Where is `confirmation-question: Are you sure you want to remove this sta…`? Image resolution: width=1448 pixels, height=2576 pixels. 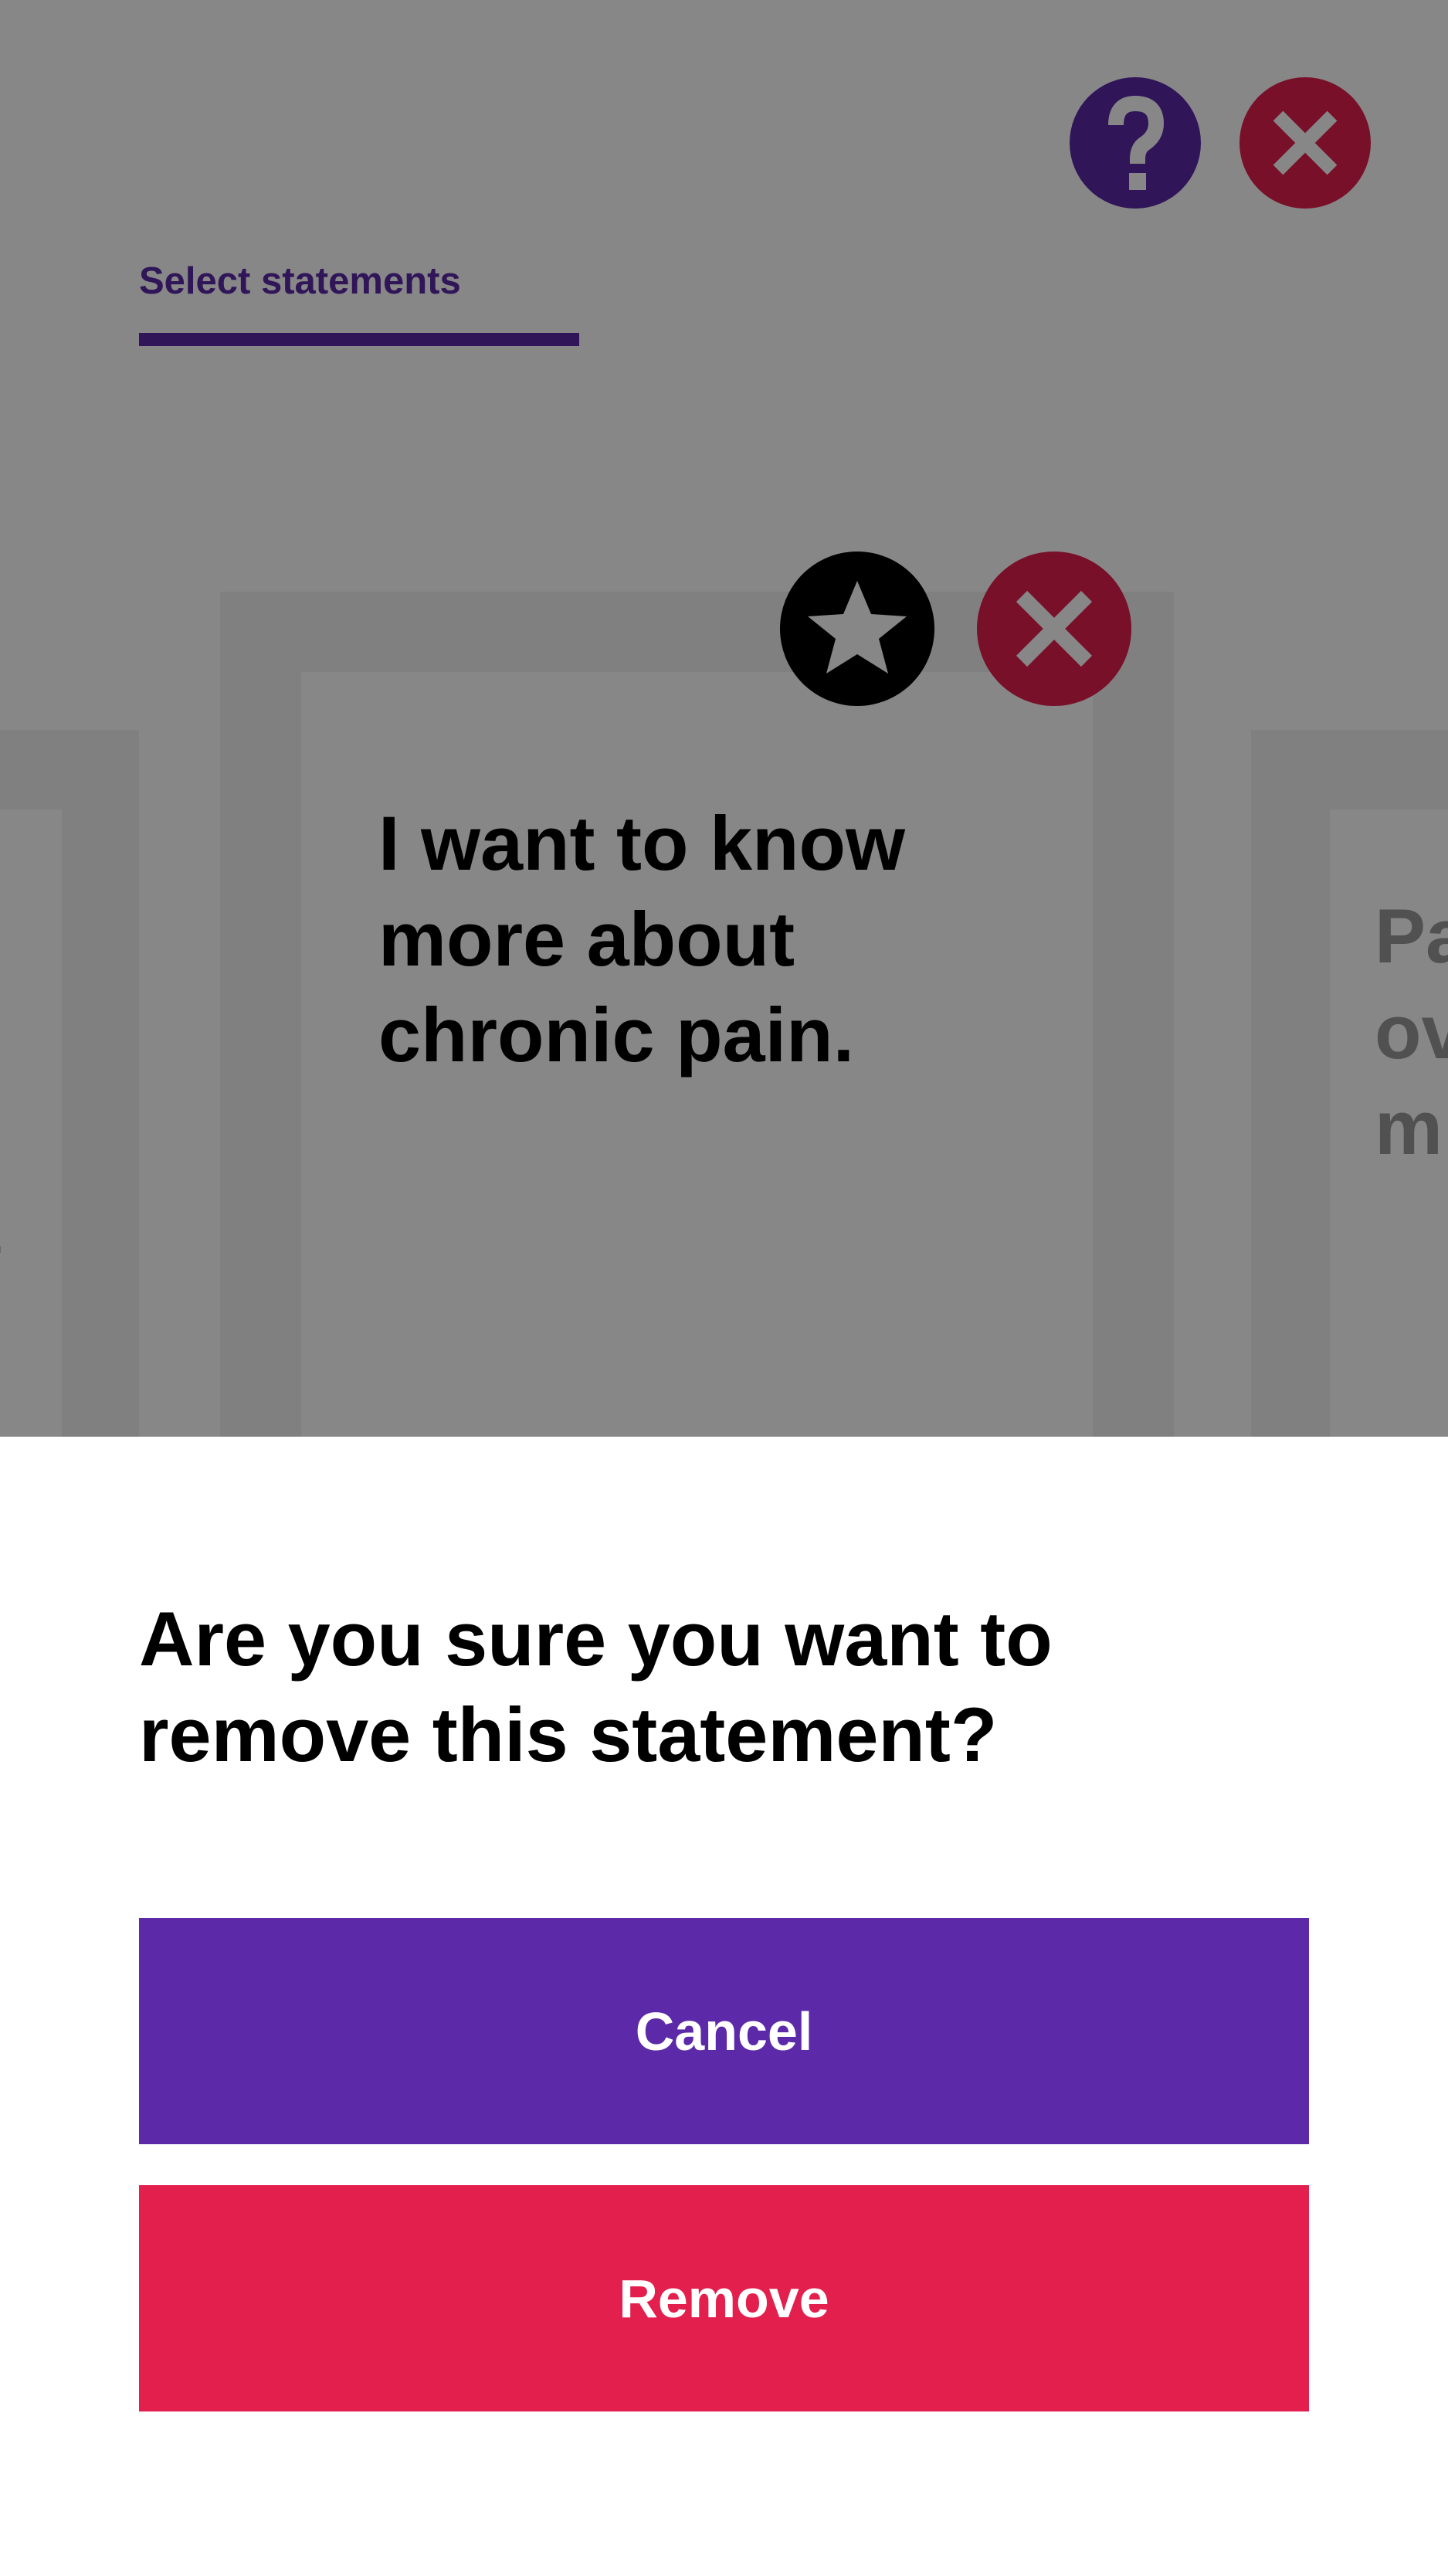
confirmation-question: Are you sure you want to remove this sta… is located at coordinates (718, 1687).